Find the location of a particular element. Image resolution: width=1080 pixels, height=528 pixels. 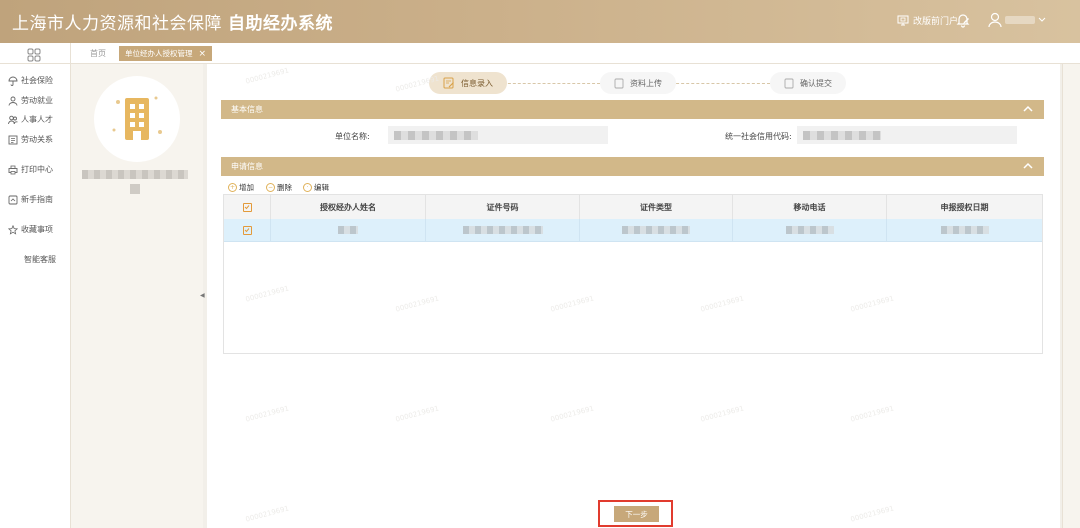

sidebar-item-beginner-guide: 新手指南 is located at coordinates (30, 199).